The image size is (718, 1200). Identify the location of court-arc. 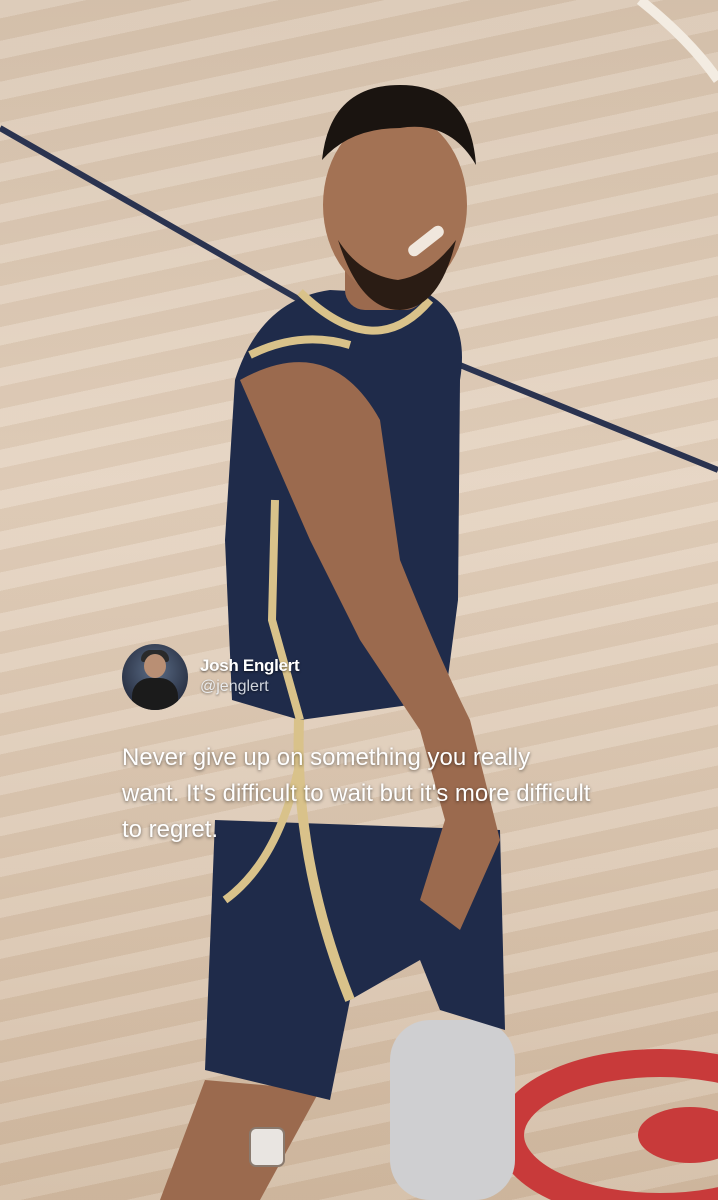
(677, 41).